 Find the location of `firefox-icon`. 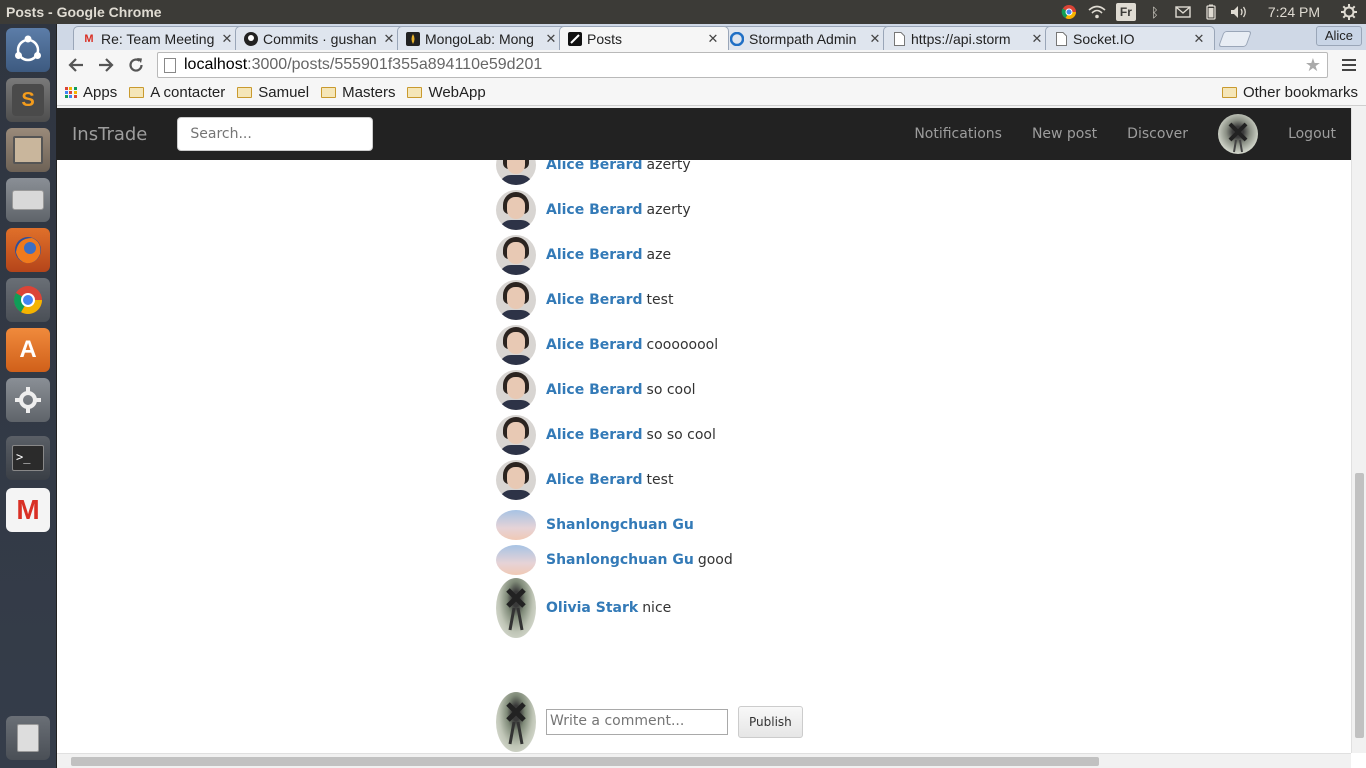

firefox-icon is located at coordinates (28, 250).